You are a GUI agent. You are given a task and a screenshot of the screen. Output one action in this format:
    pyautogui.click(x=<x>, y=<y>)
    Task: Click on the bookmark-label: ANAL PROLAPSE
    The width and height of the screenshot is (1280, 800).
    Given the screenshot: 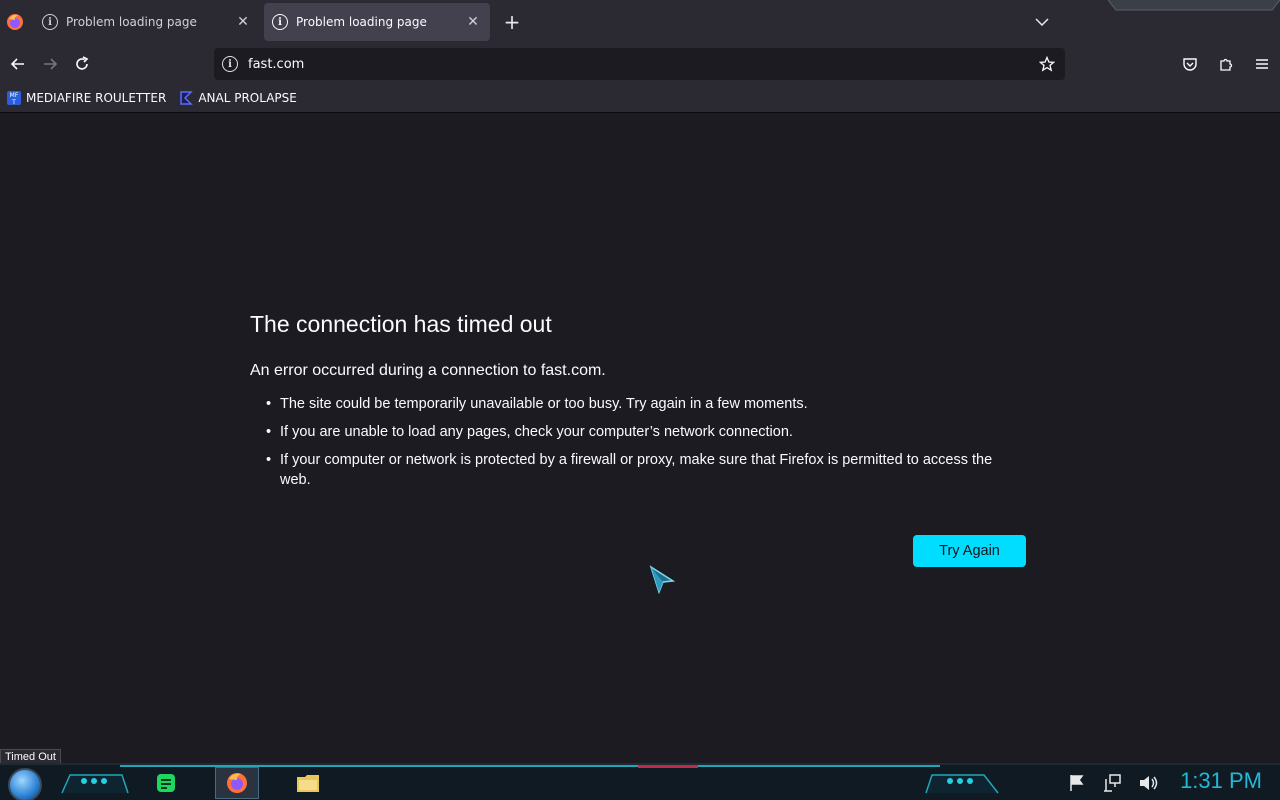 What is the action you would take?
    pyautogui.click(x=247, y=98)
    